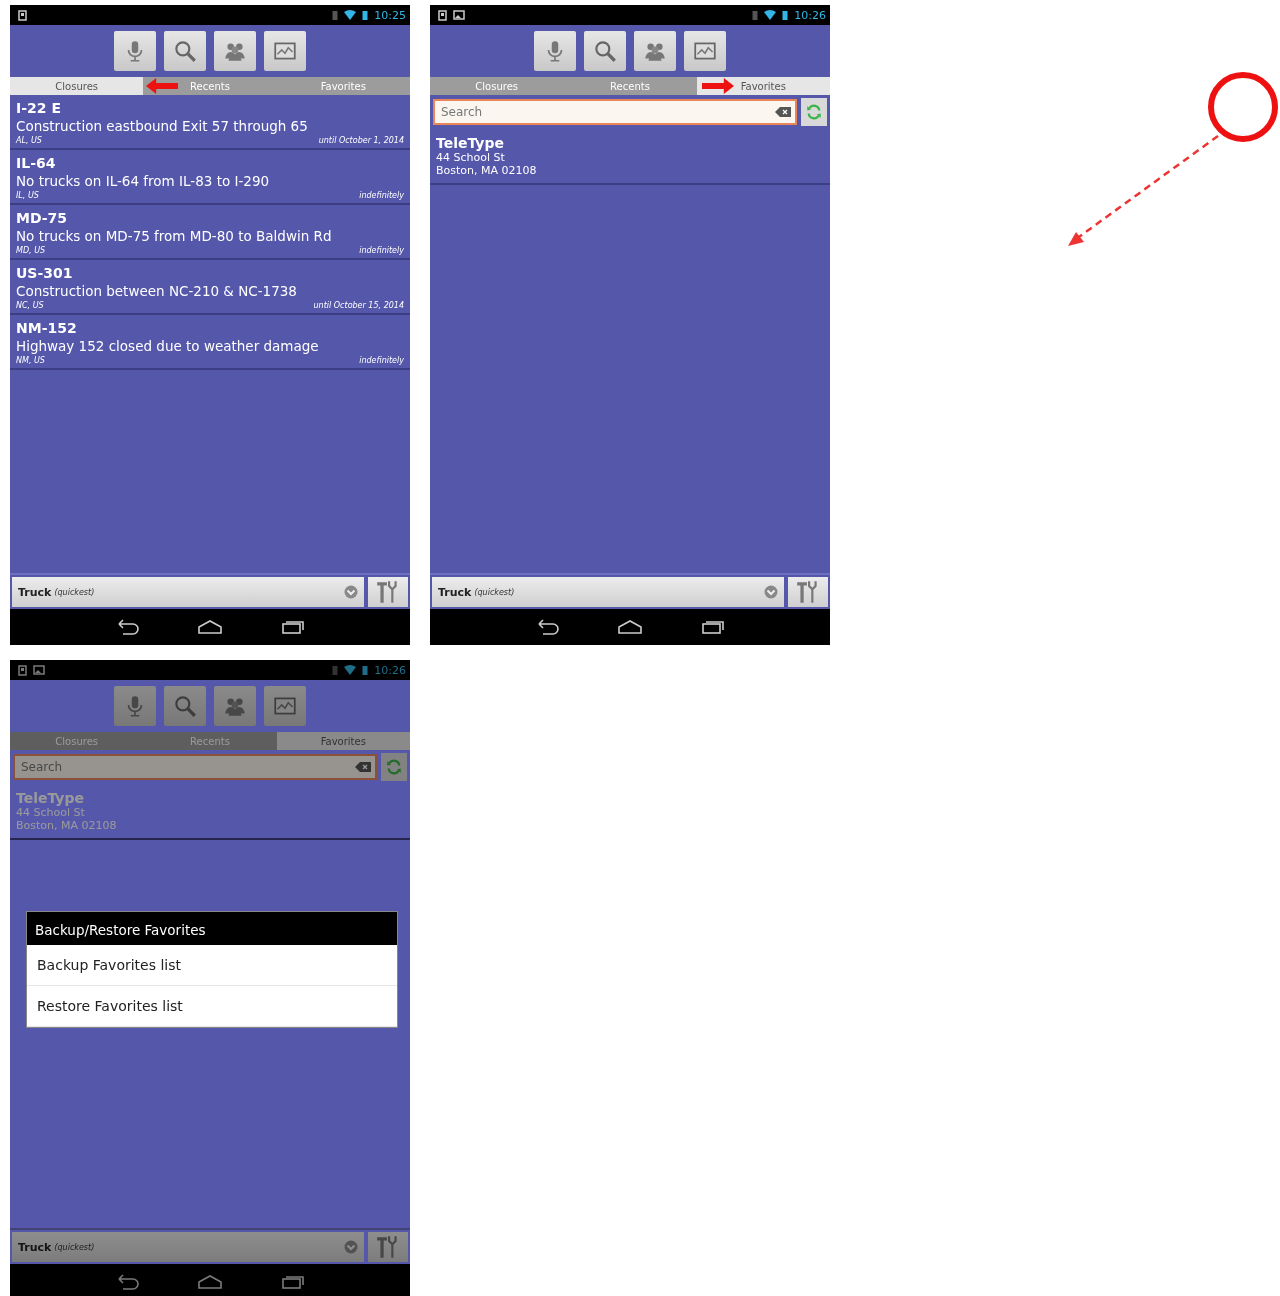  I want to click on closure-description: Construction between NC-210 & NC-1738, so click(157, 291).